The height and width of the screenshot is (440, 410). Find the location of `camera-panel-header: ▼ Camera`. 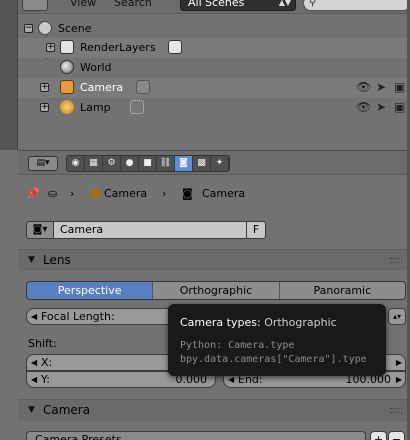

camera-panel-header: ▼ Camera is located at coordinates (214, 410).